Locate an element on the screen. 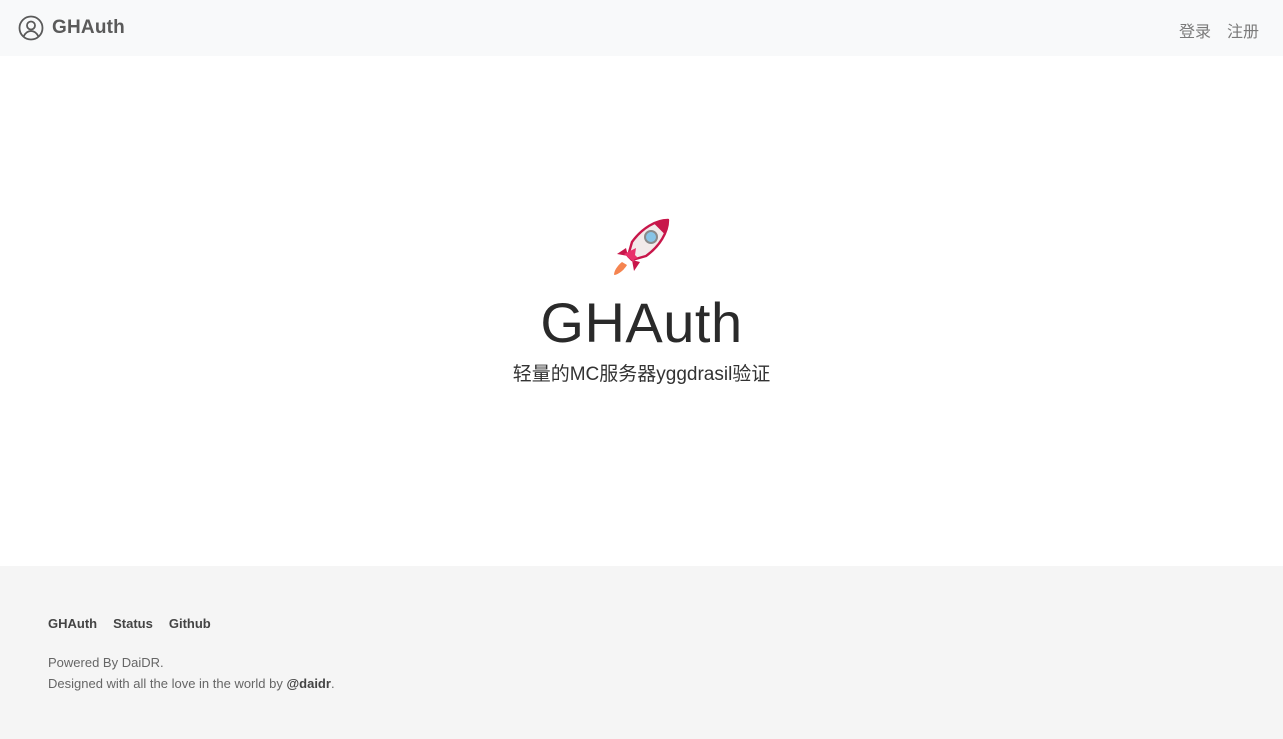 Image resolution: width=1283 pixels, height=739 pixels. register-link: 注册 is located at coordinates (1243, 30).